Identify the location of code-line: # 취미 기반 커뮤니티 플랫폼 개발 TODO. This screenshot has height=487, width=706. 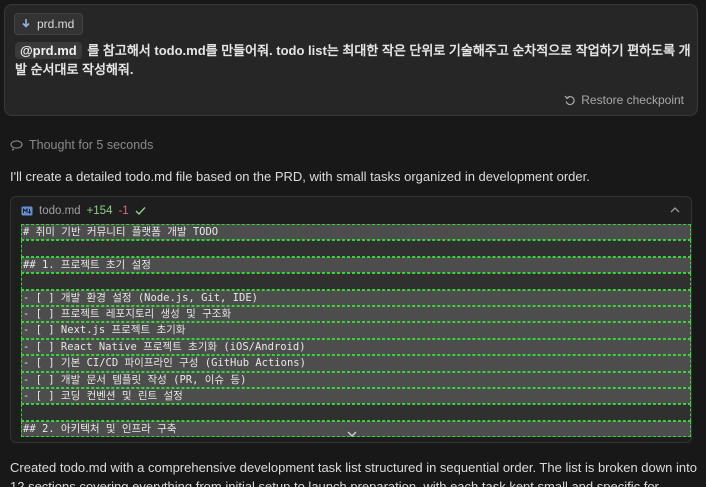
(356, 232).